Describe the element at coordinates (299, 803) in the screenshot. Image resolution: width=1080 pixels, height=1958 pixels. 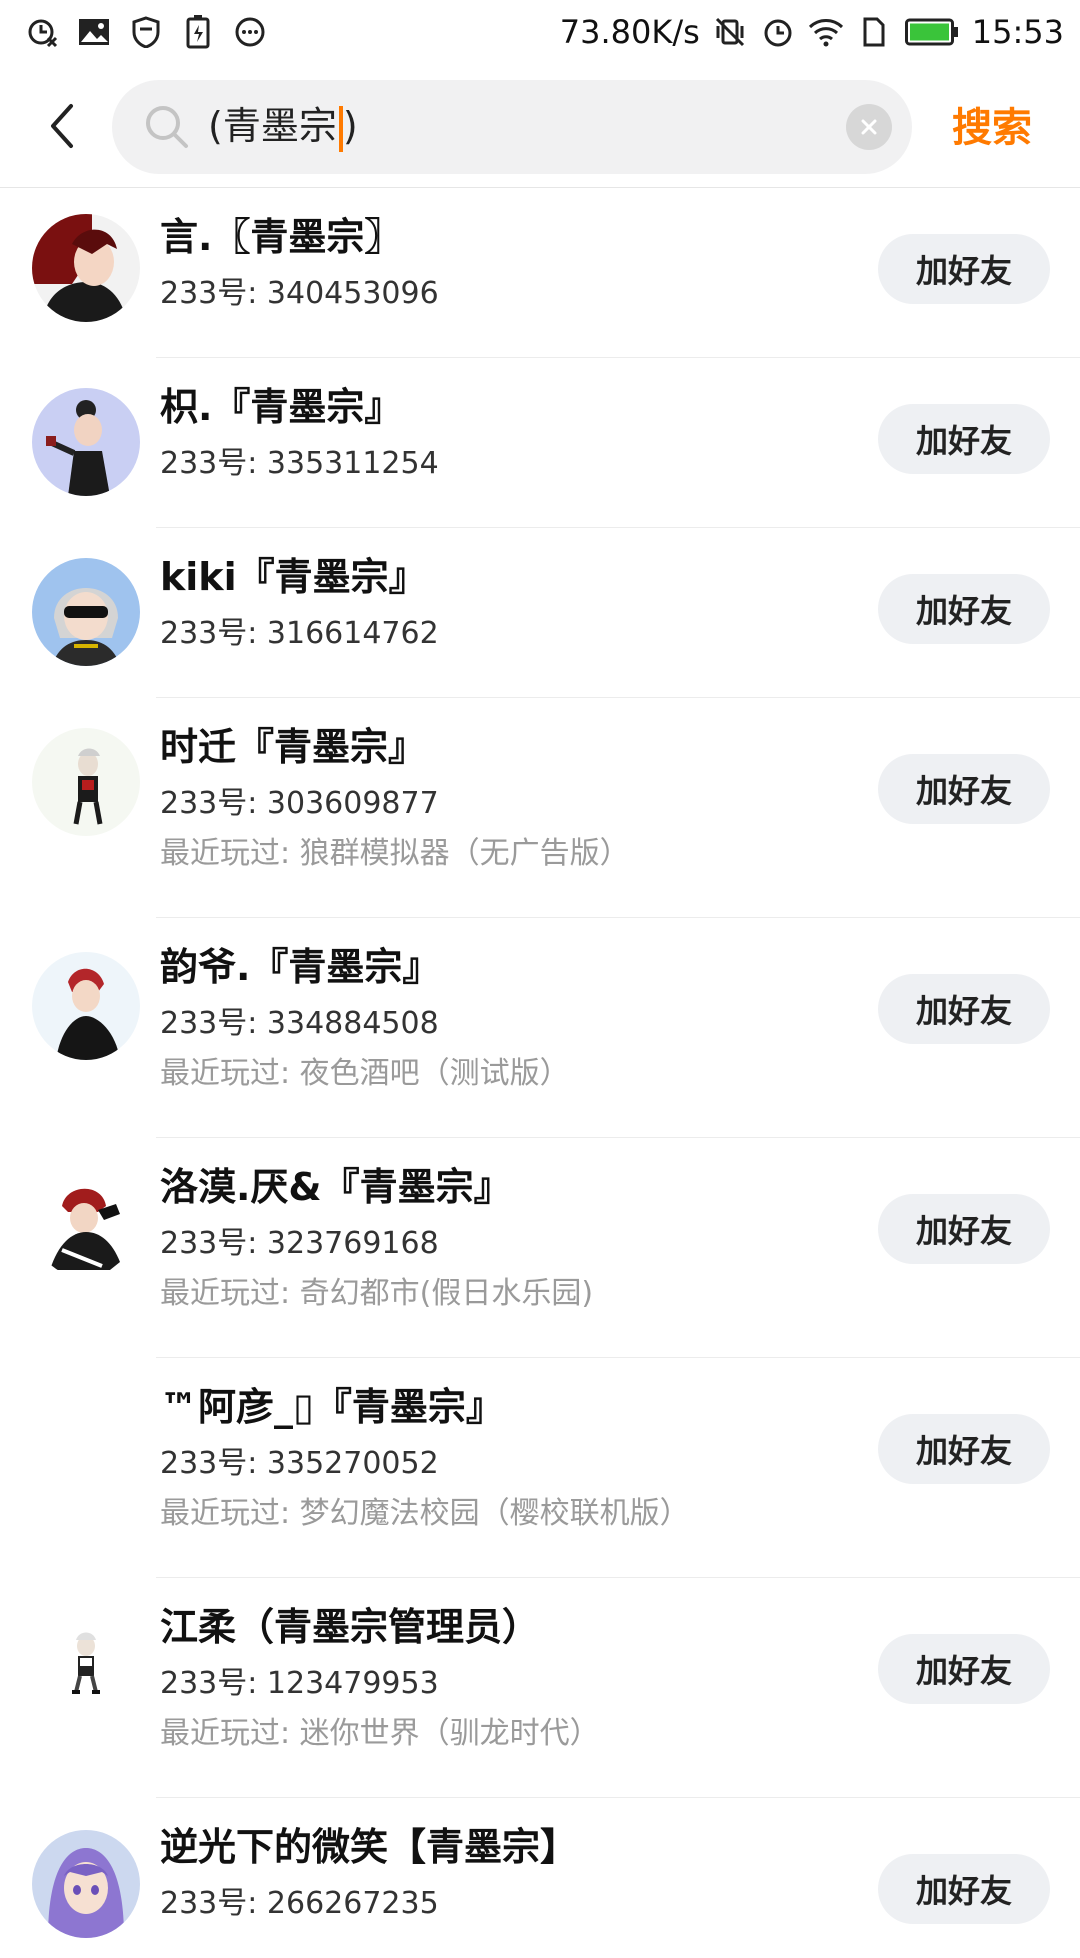
I see `user-id: 233号: 303609877` at that location.